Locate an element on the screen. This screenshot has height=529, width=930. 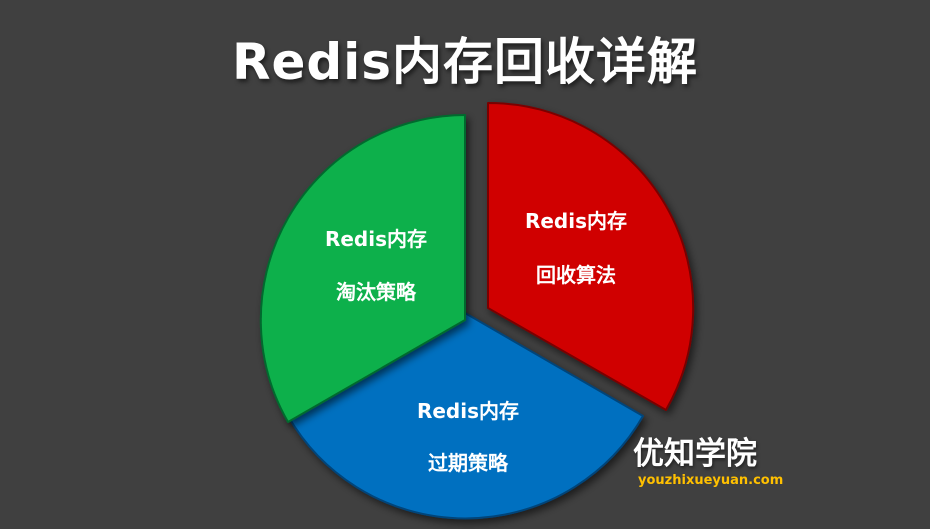
green-label-line2: 淘汰策略 is located at coordinates (376, 292).